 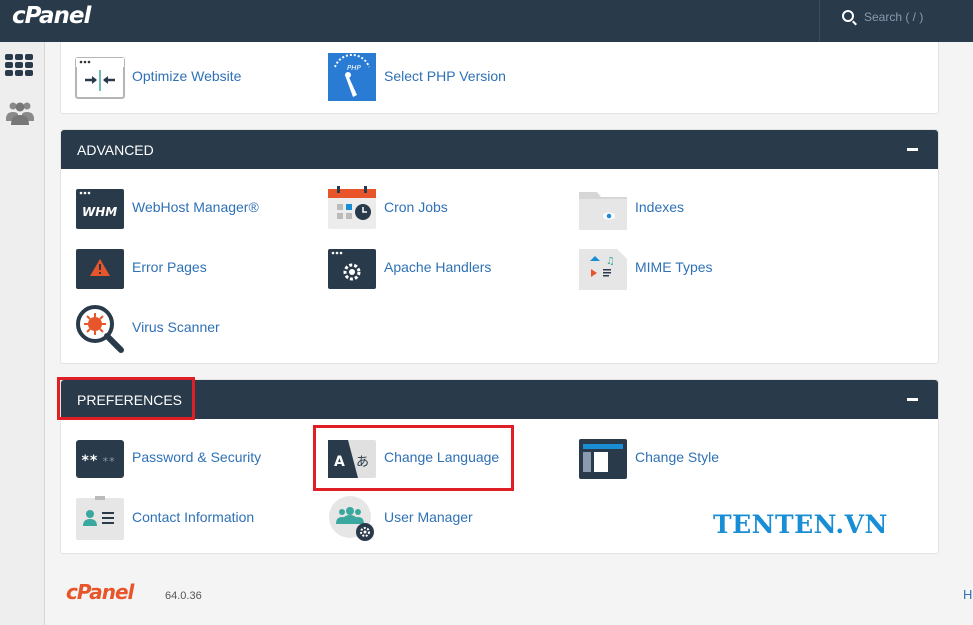 What do you see at coordinates (22, 333) in the screenshot?
I see `left-sidebar` at bounding box center [22, 333].